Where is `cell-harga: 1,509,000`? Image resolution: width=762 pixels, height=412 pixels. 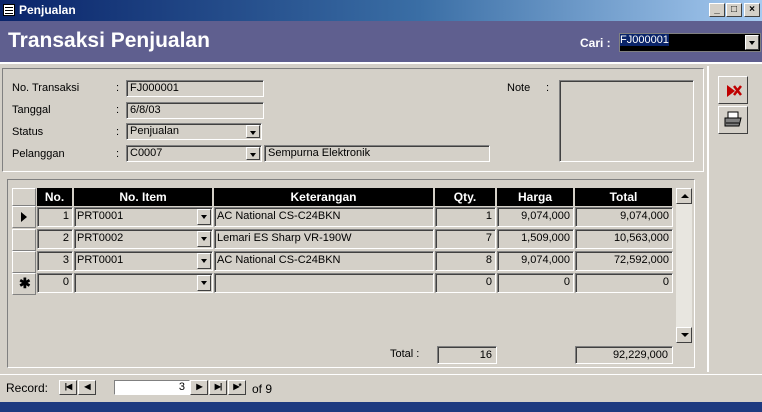
cell-harga: 1,509,000 is located at coordinates (535, 239).